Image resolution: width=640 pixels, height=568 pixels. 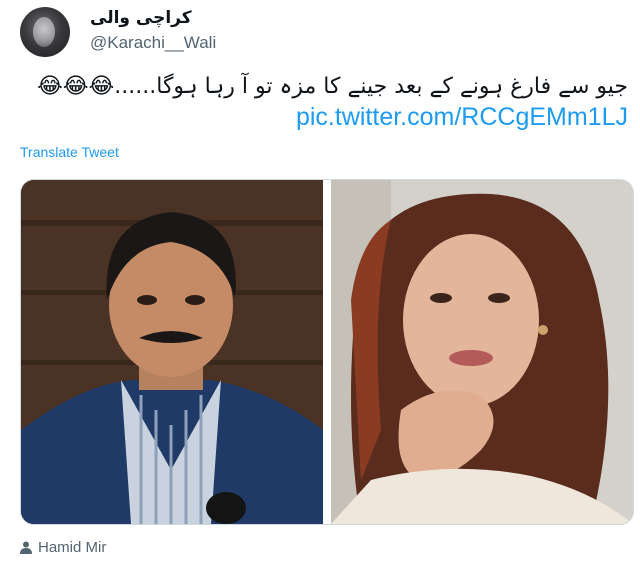 What do you see at coordinates (69, 152) in the screenshot?
I see `translate-tweet-button: Translate Tweet` at bounding box center [69, 152].